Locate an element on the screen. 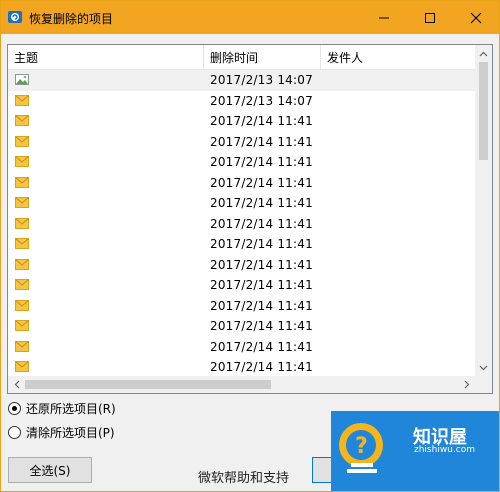 The image size is (500, 492). watermark-url: zhishiwu.com is located at coordinates (444, 450).